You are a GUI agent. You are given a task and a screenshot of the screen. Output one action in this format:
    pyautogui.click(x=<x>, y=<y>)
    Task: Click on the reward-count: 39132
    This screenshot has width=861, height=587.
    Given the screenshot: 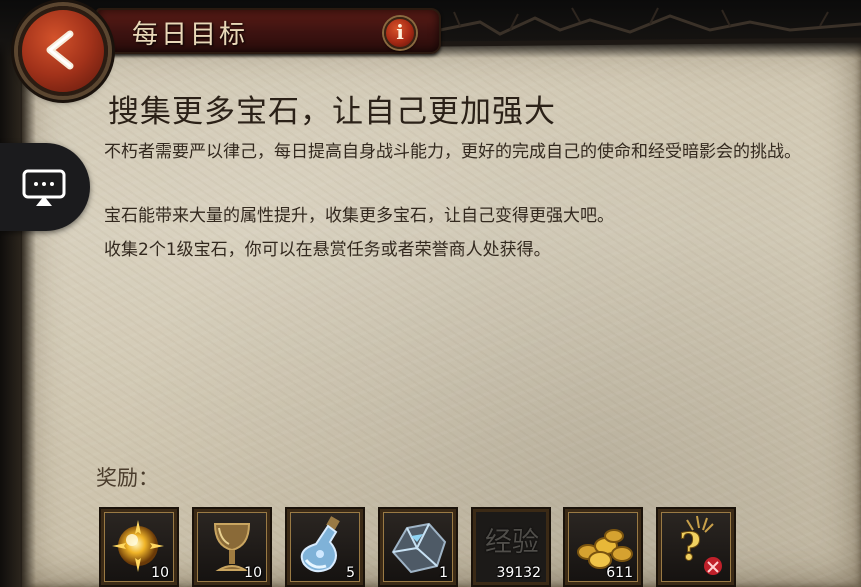 What is the action you would take?
    pyautogui.click(x=518, y=573)
    